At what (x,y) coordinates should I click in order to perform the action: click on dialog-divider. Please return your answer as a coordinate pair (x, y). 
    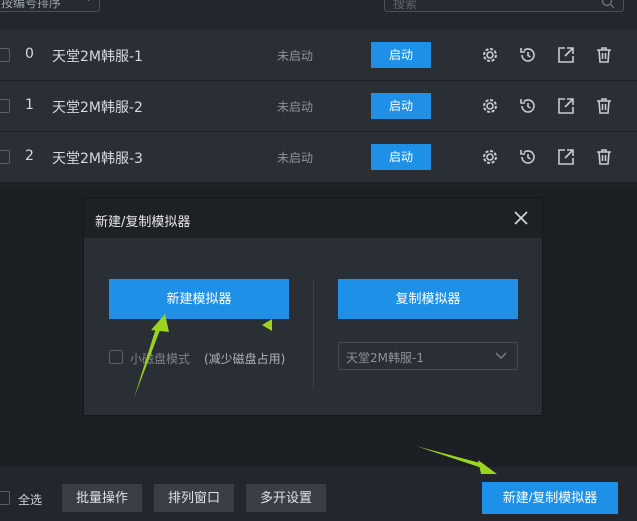
    Looking at the image, I should click on (313, 335).